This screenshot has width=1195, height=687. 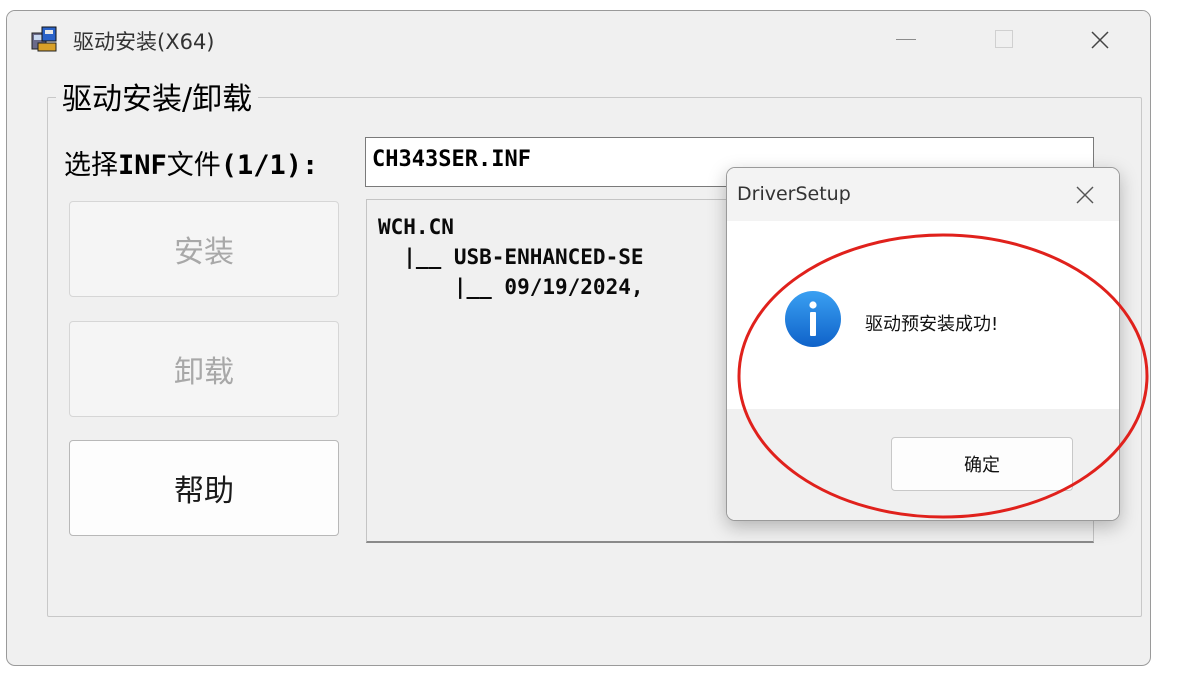 What do you see at coordinates (91, 165) in the screenshot?
I see `inf-label-prefix: 选择` at bounding box center [91, 165].